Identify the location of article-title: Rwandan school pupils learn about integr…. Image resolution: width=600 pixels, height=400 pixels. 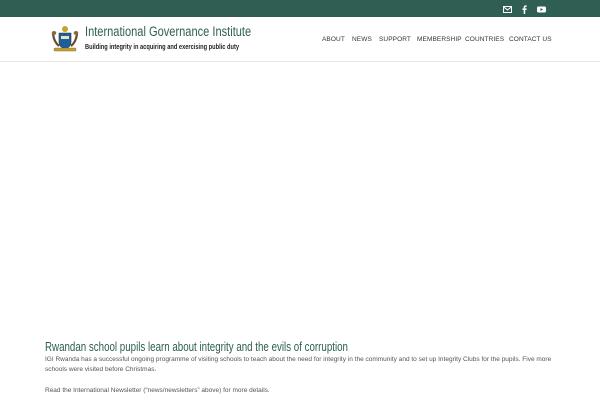
(196, 347).